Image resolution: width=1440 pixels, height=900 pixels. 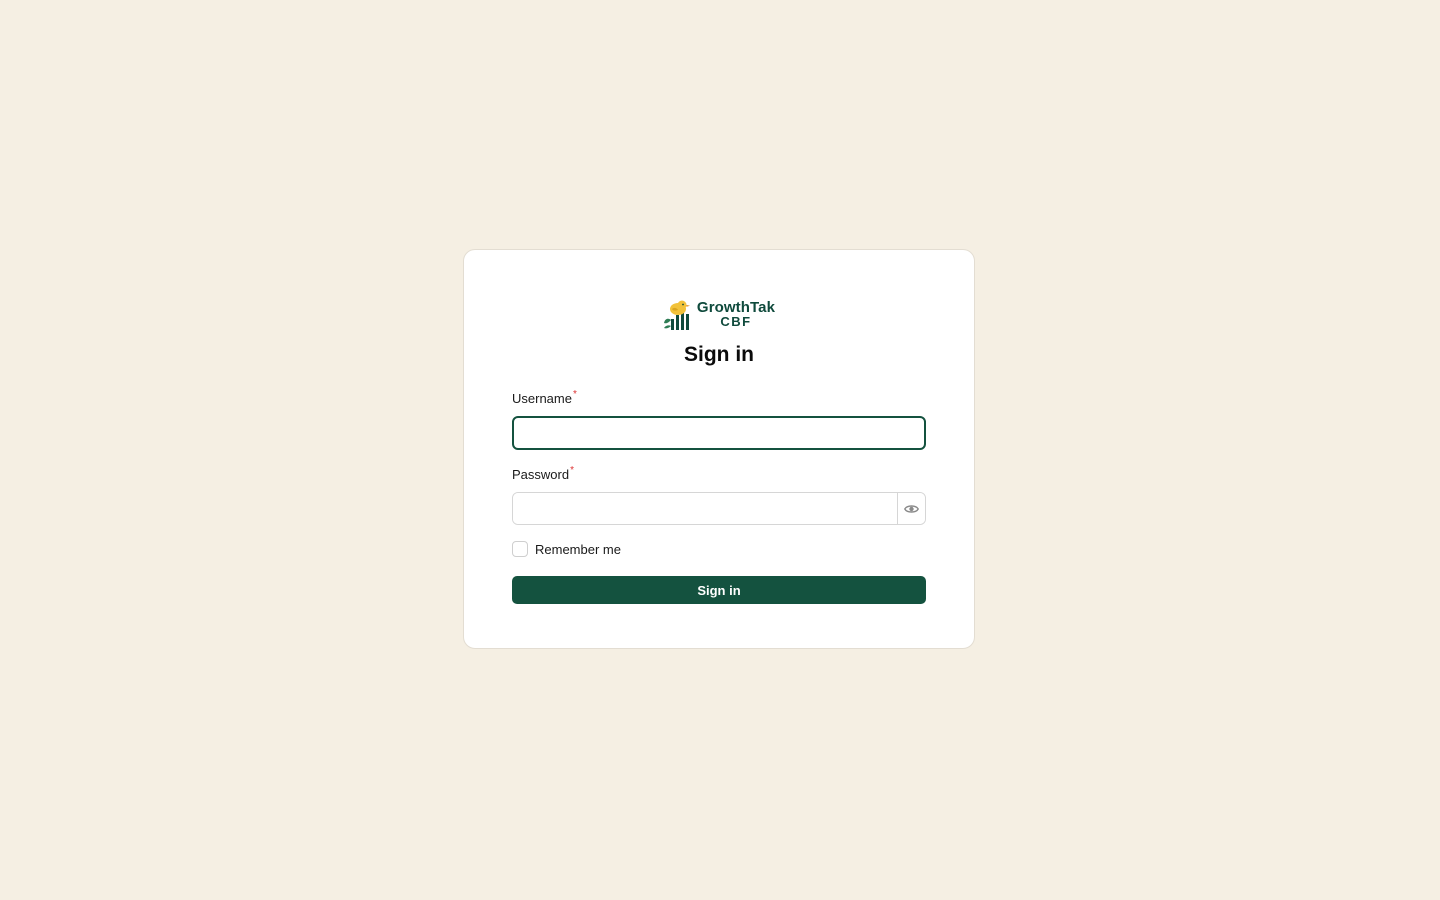 What do you see at coordinates (676, 315) in the screenshot?
I see `growthtak-logo-icon` at bounding box center [676, 315].